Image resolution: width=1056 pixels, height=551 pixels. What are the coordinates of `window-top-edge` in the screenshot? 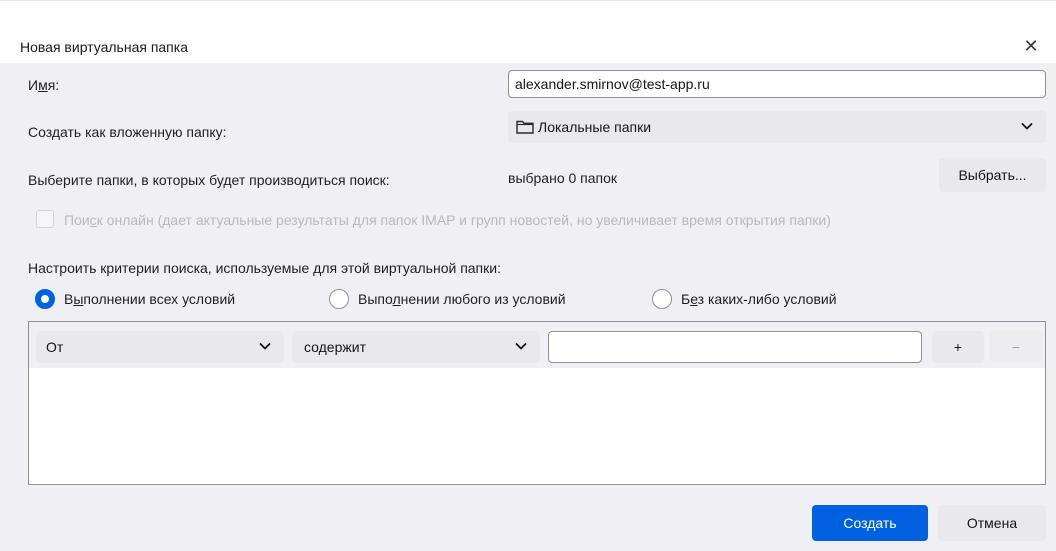 It's located at (528, 5).